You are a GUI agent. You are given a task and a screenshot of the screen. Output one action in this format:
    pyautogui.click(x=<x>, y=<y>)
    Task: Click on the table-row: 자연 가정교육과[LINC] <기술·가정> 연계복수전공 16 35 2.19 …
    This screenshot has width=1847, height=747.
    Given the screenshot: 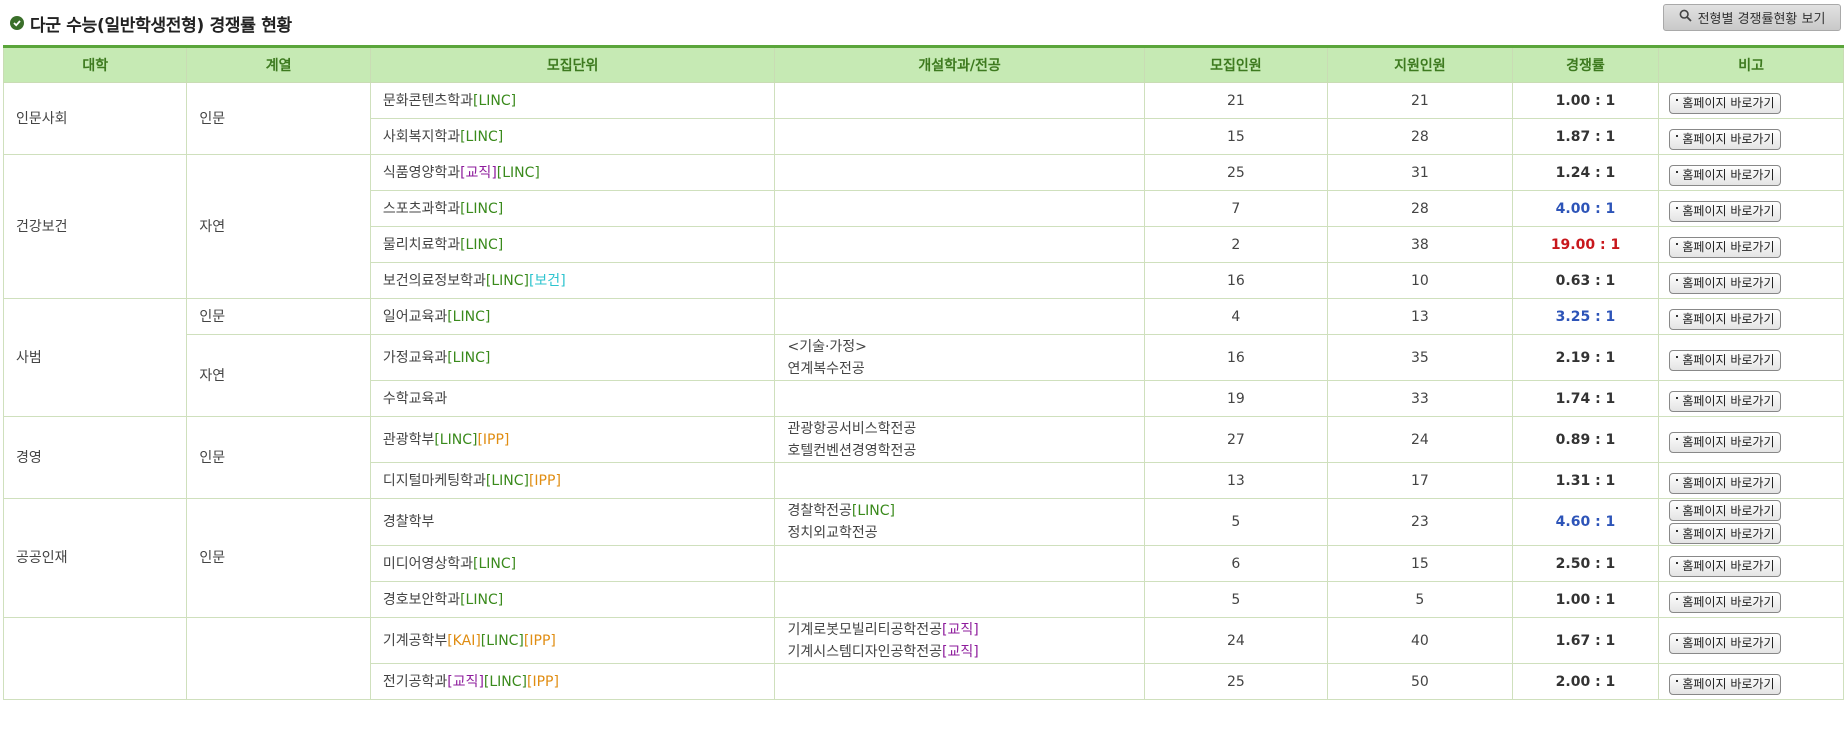 What is the action you would take?
    pyautogui.click(x=924, y=375)
    